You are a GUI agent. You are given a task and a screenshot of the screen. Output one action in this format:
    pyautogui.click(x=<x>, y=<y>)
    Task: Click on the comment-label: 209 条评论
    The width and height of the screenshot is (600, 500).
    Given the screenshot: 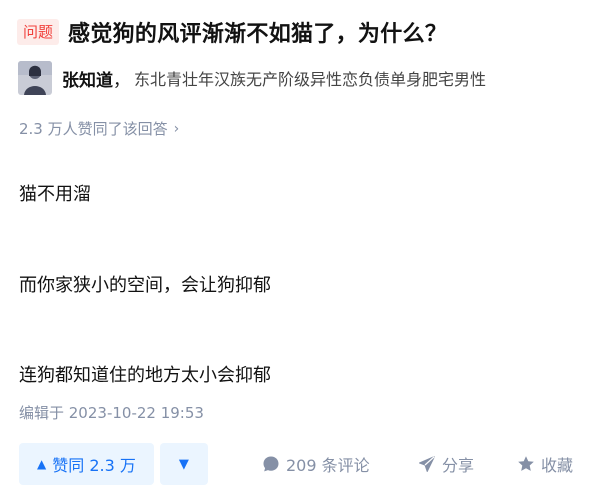 What is the action you would take?
    pyautogui.click(x=328, y=465)
    